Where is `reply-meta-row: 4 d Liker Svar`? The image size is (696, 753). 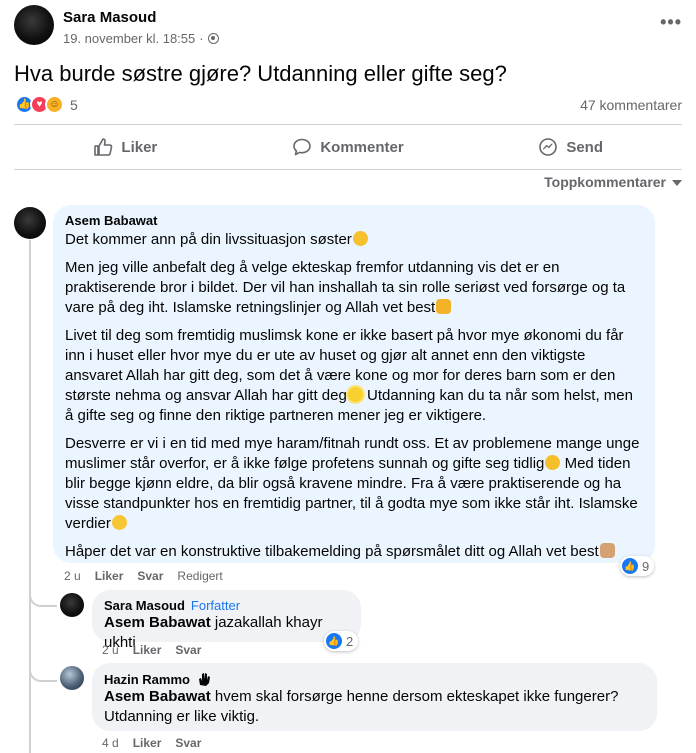
reply-meta-row: 4 d Liker Svar is located at coordinates (151, 743).